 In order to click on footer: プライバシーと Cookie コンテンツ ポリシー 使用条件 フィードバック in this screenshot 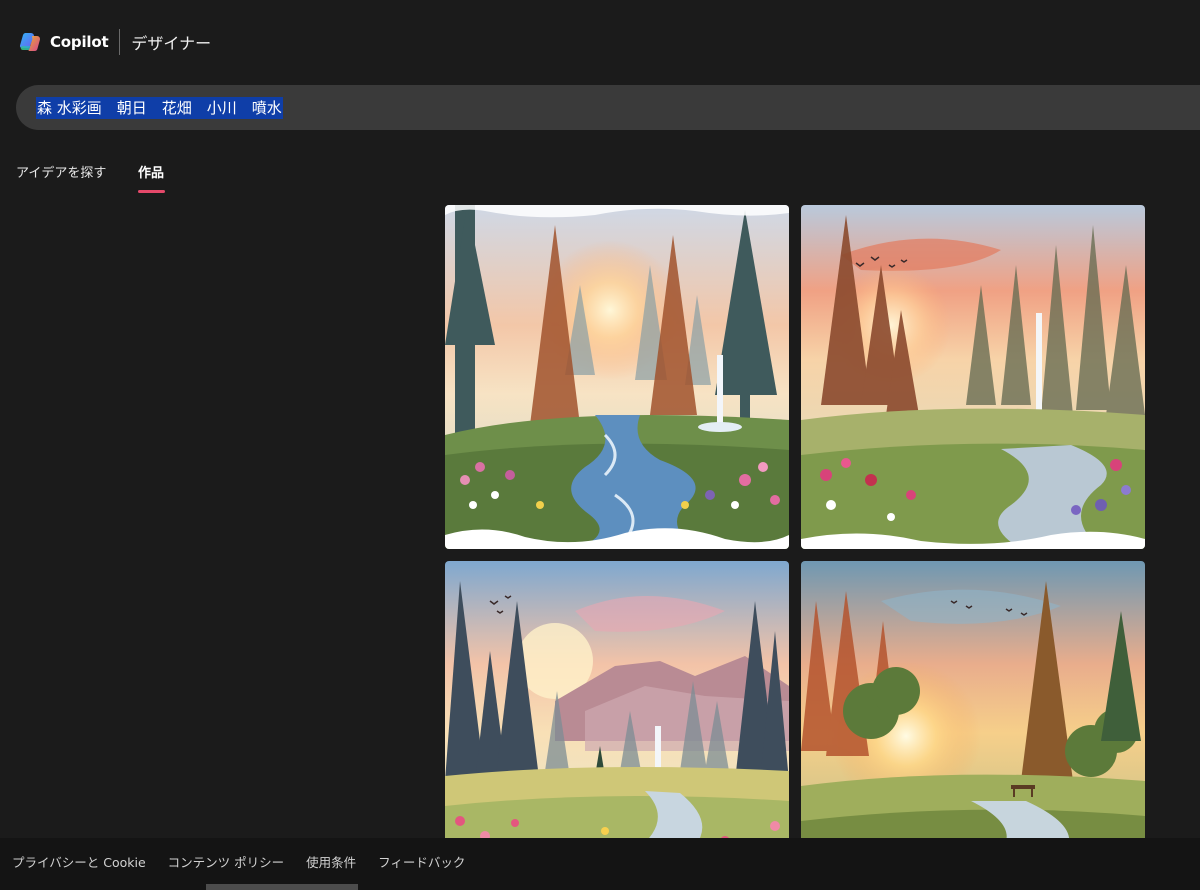, I will do `click(600, 864)`.